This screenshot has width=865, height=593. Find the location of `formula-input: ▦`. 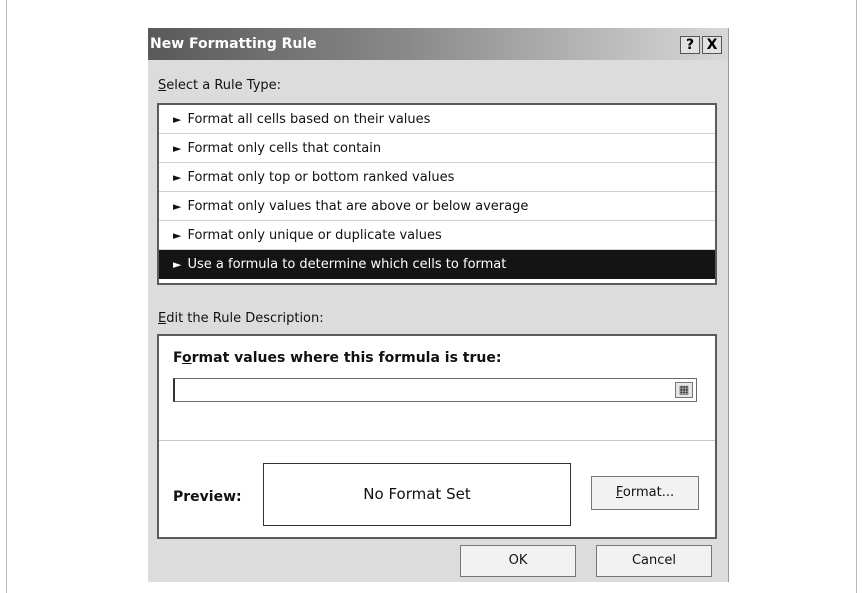

formula-input: ▦ is located at coordinates (435, 390).